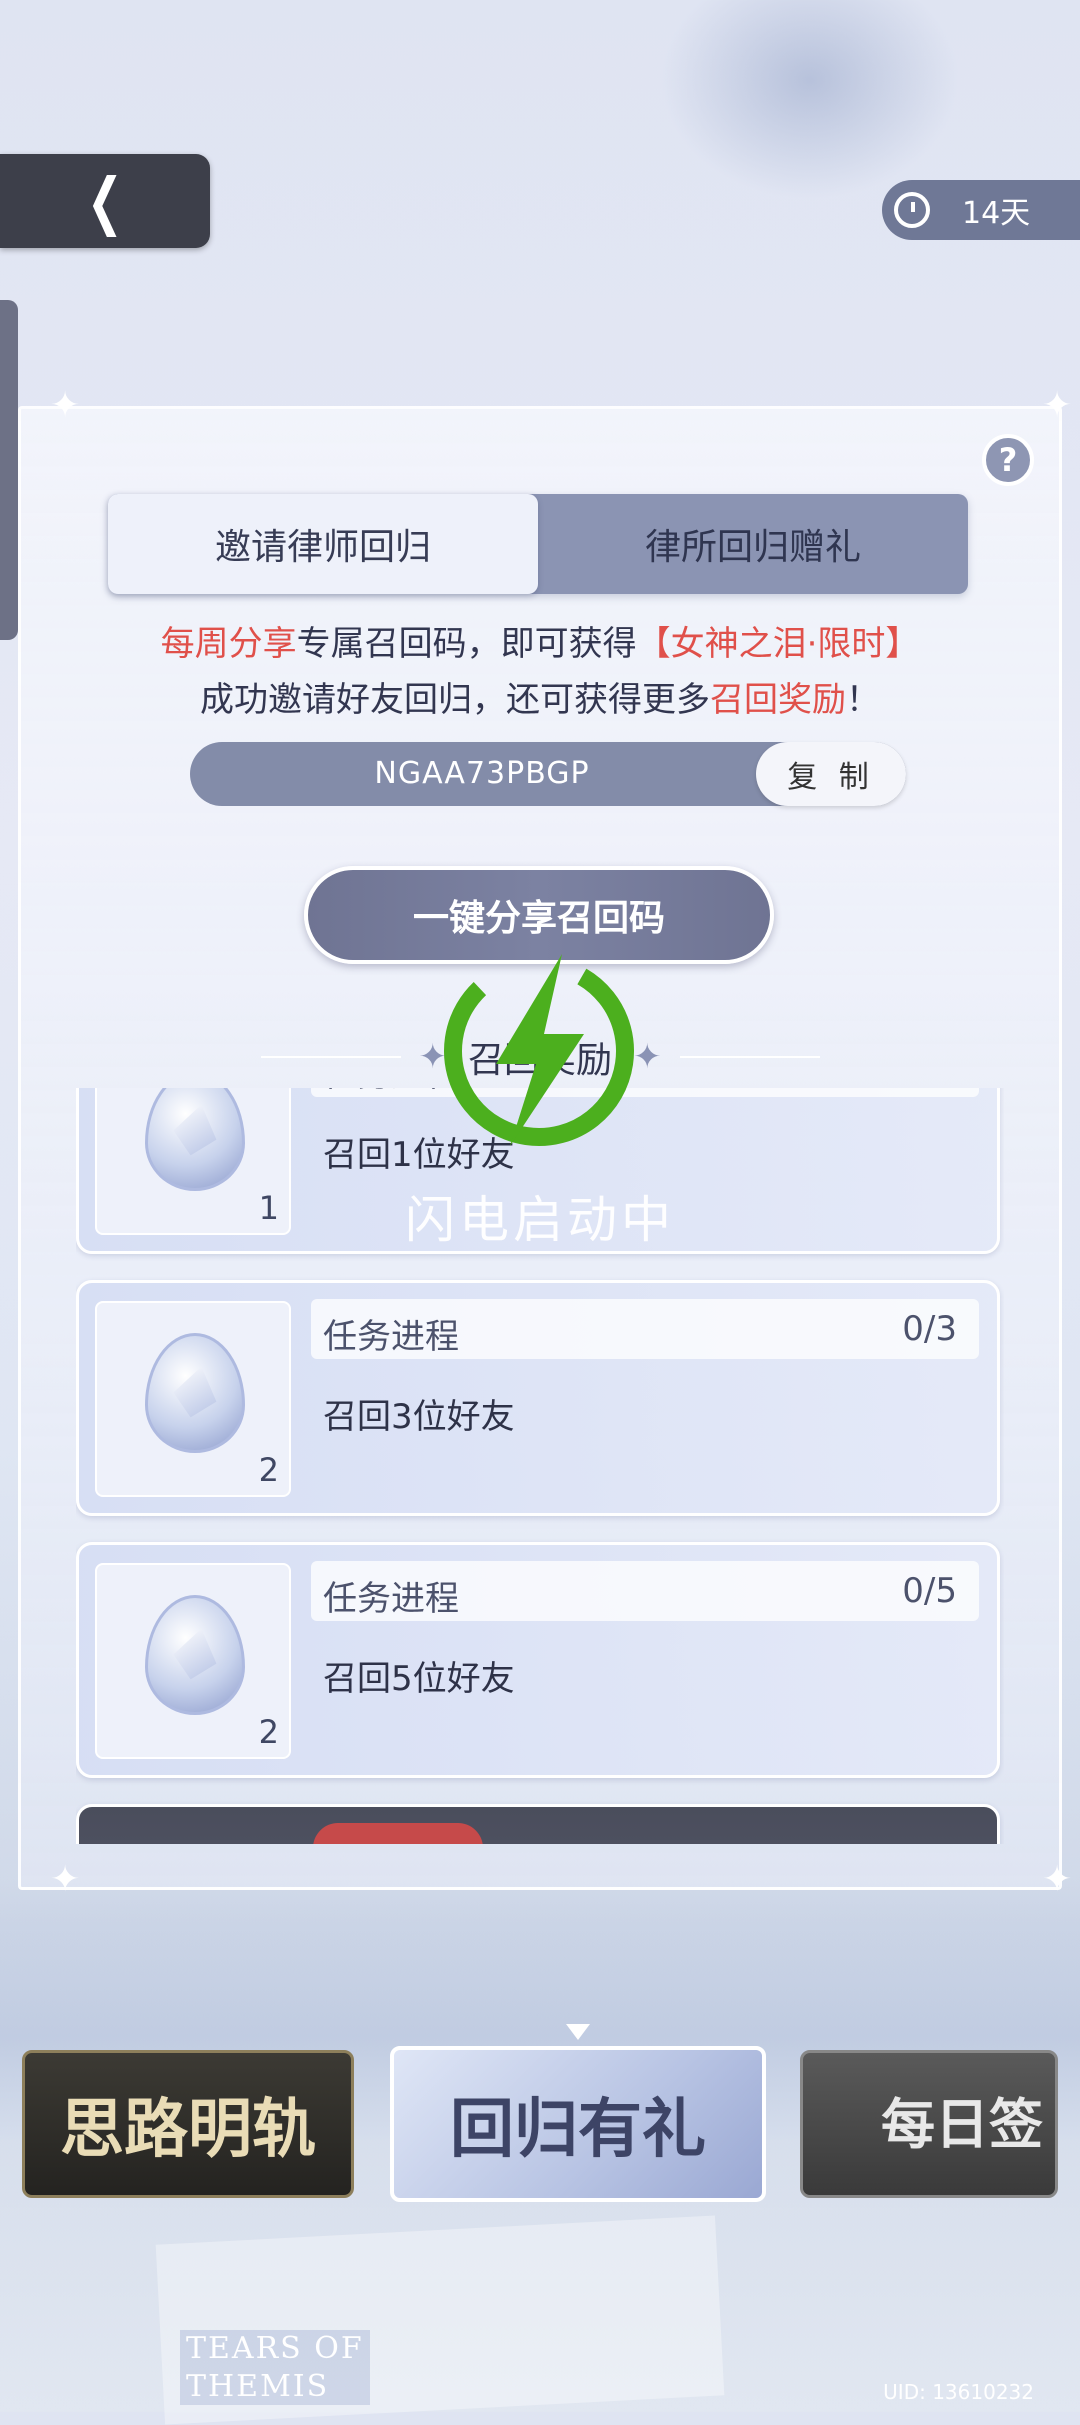 The height and width of the screenshot is (2425, 1080). What do you see at coordinates (912, 210) in the screenshot?
I see `clock-icon` at bounding box center [912, 210].